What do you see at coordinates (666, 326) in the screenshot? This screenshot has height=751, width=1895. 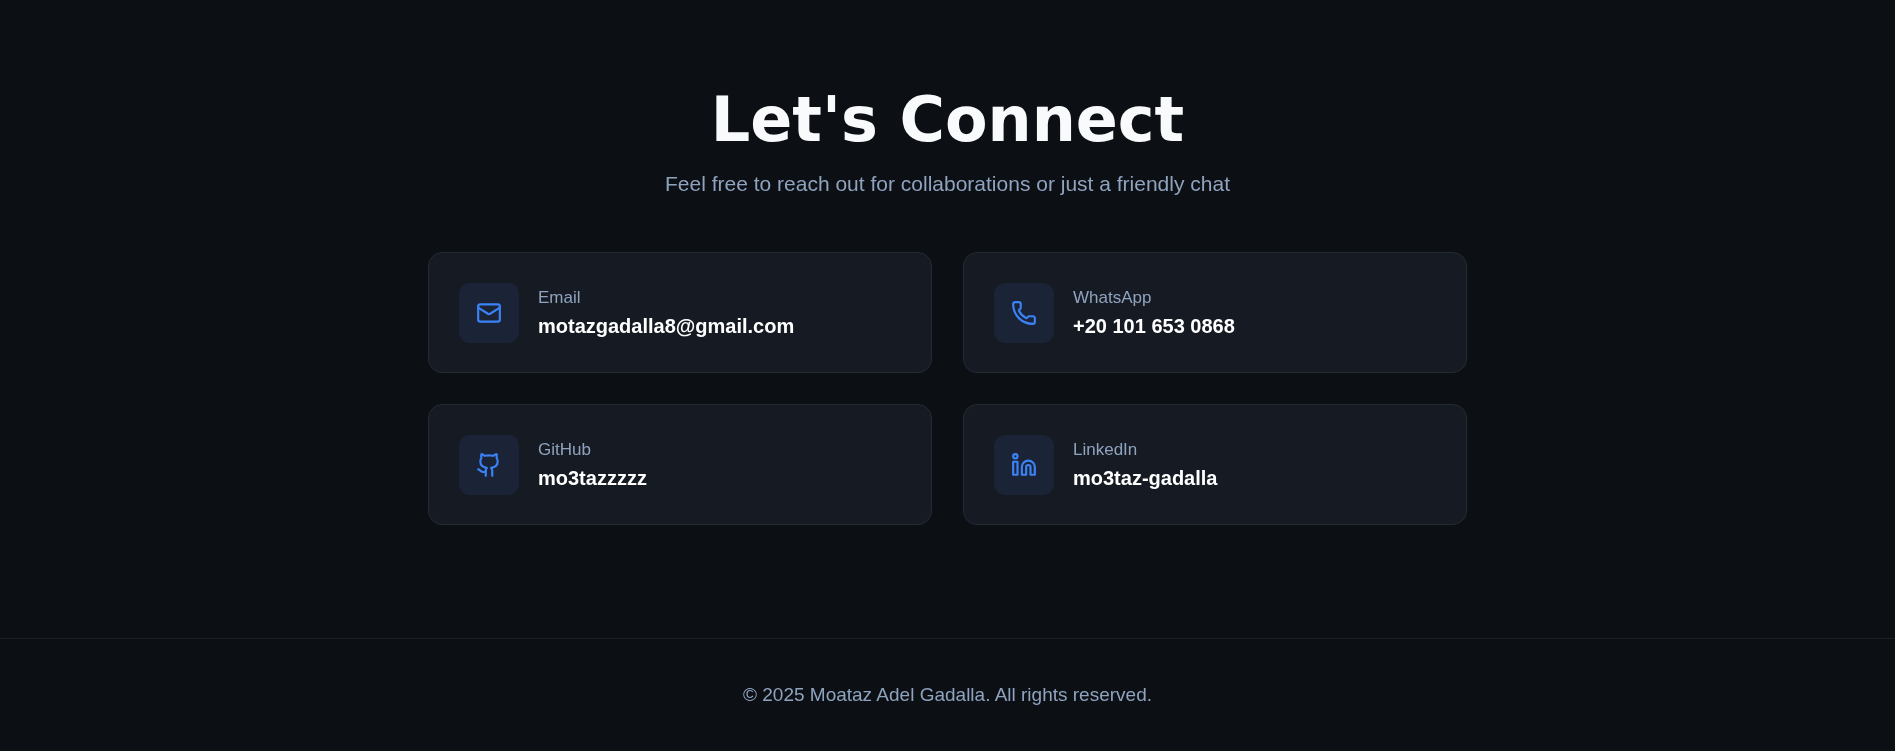 I see `contact-value: motazgadalla8@gmail.com` at bounding box center [666, 326].